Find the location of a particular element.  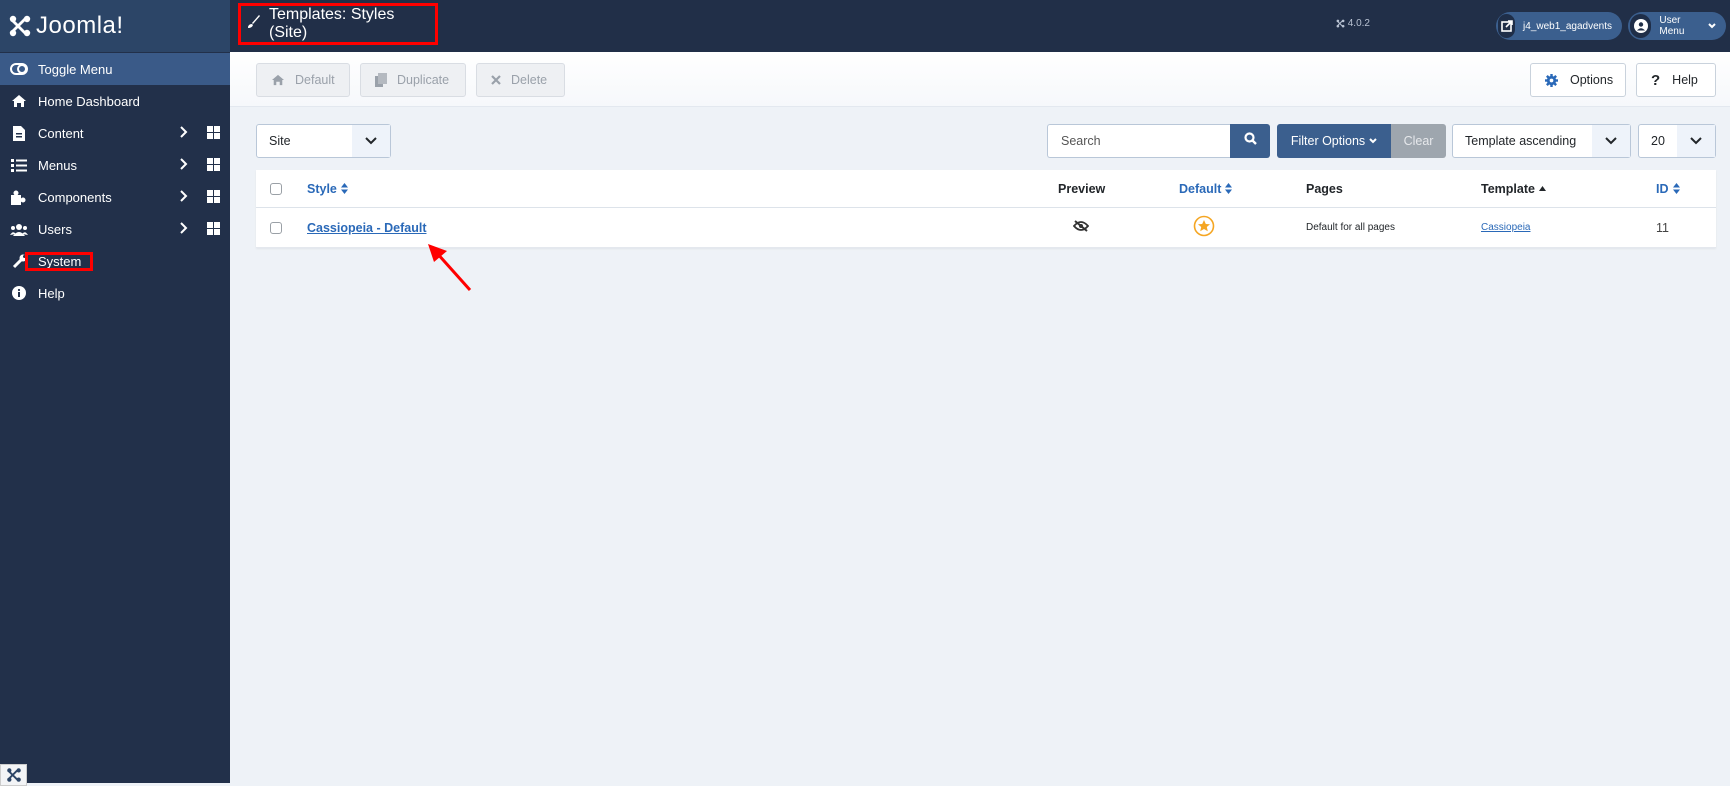

select-all-checkbox-cell is located at coordinates (276, 188).